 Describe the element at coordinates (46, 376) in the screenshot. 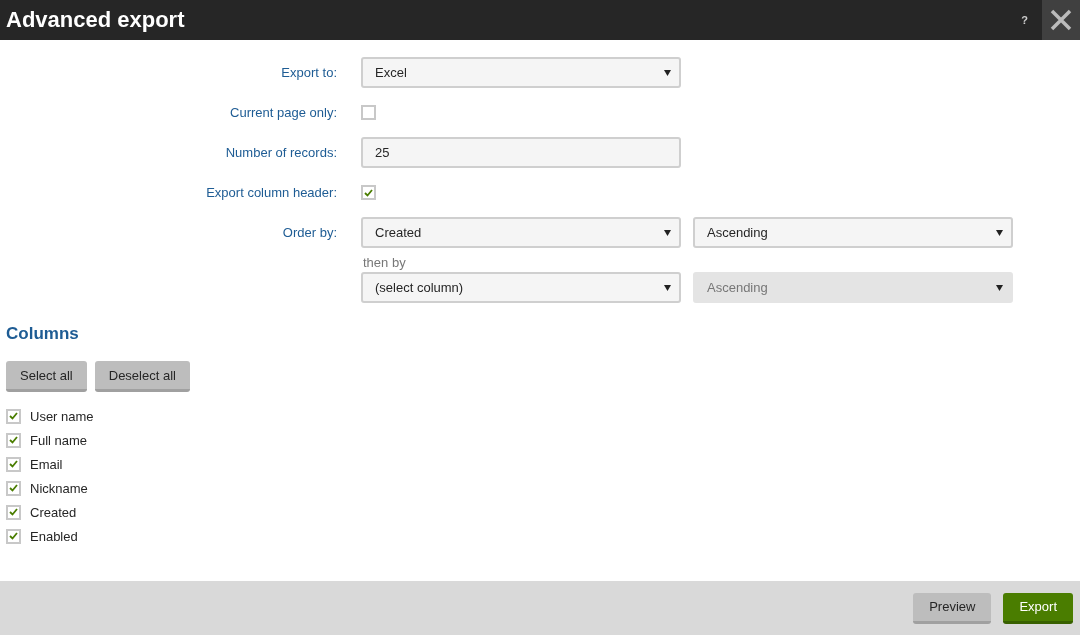

I see `select-button: Select all` at that location.